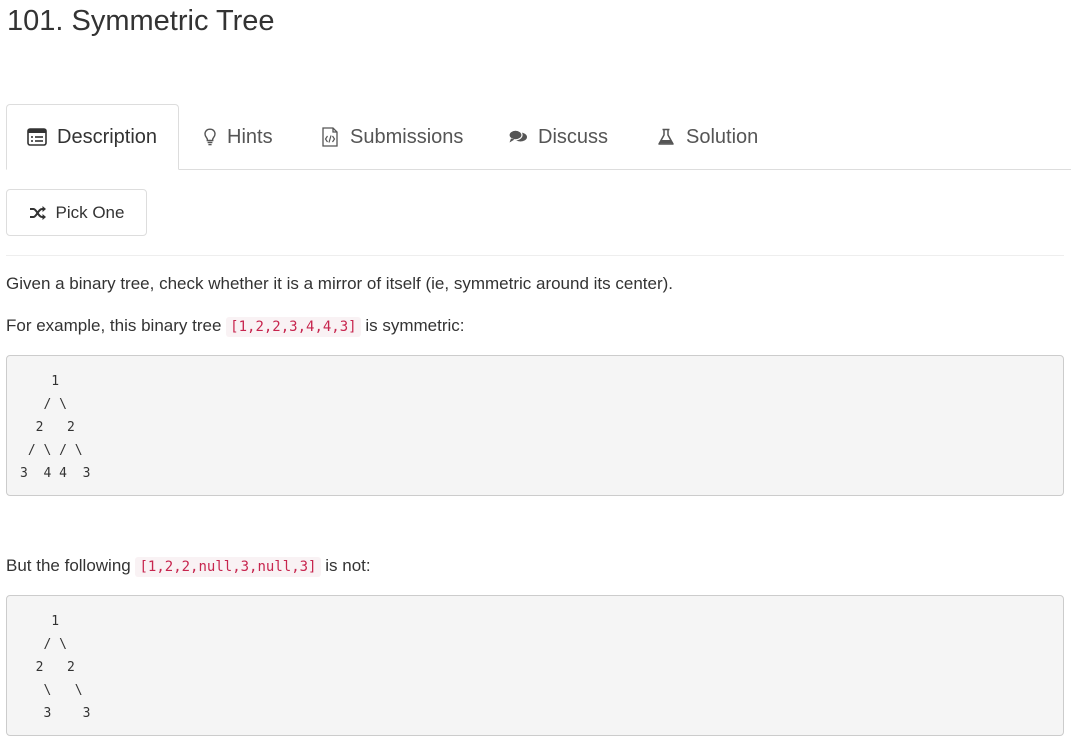  What do you see at coordinates (228, 567) in the screenshot?
I see `example-2-inline-code: [1,2,2,null,3,null,3]` at bounding box center [228, 567].